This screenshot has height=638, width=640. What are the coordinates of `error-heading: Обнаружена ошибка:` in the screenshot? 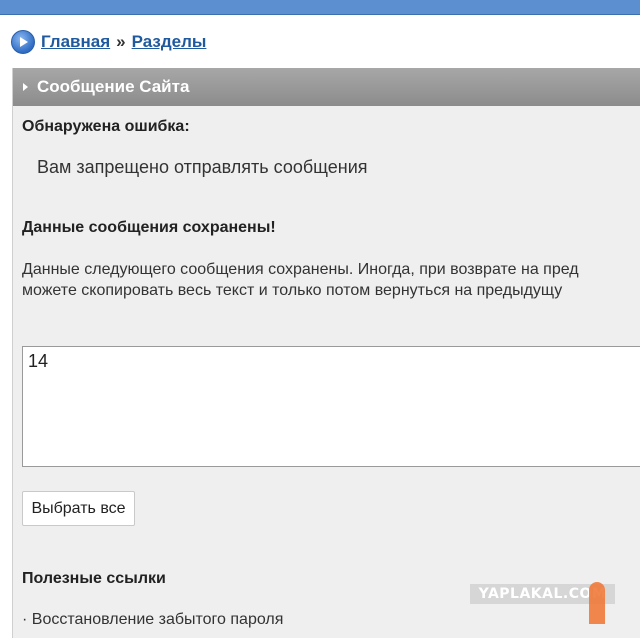 It's located at (106, 126).